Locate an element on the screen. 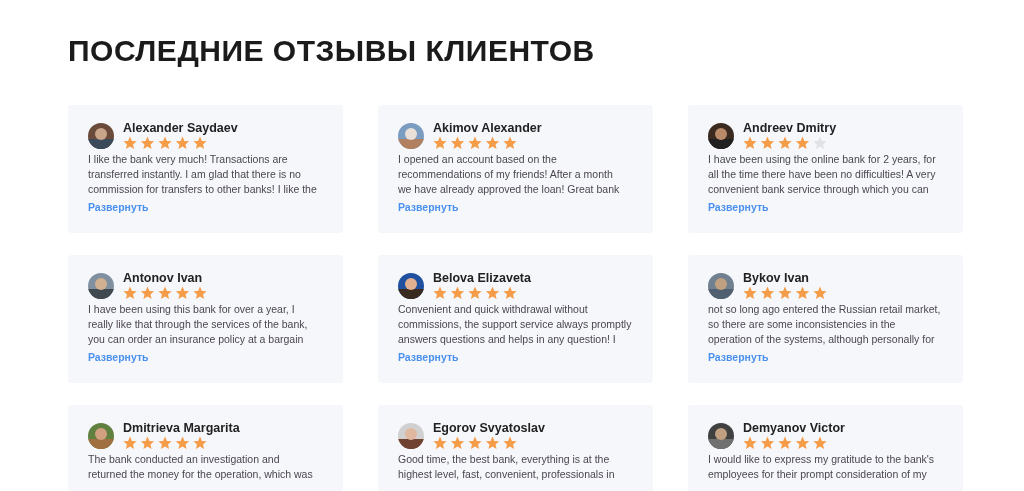  section-heading: ПОСЛЕДНИЕ ОТЗЫВЫ КЛИЕНТОВ is located at coordinates (332, 51).